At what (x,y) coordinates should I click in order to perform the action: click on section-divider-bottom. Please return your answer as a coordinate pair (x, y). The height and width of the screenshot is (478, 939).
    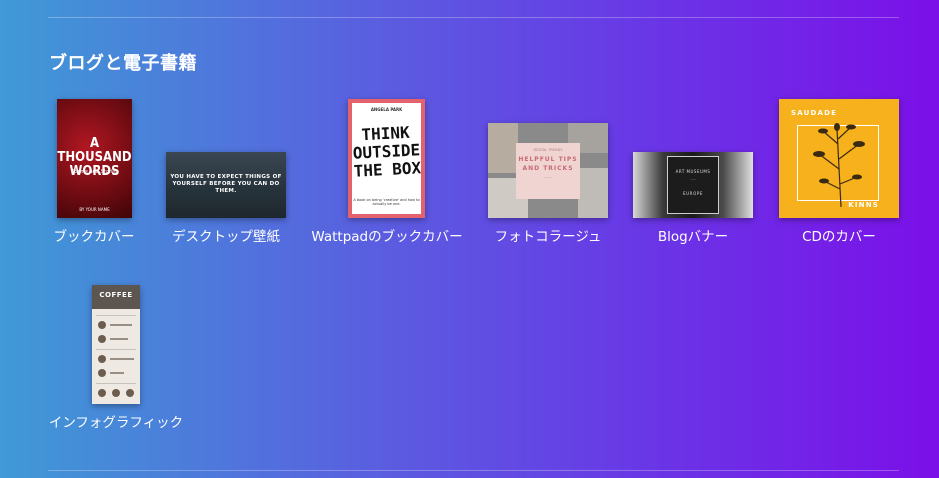
    Looking at the image, I should click on (473, 470).